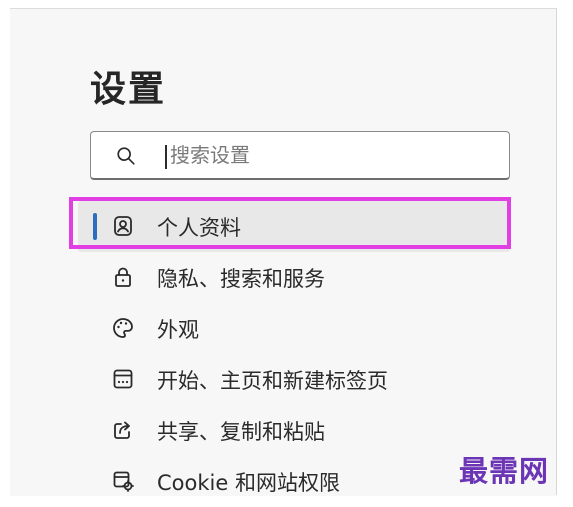 The image size is (573, 507). Describe the element at coordinates (178, 330) in the screenshot. I see `nav-item-label: 外观` at that location.